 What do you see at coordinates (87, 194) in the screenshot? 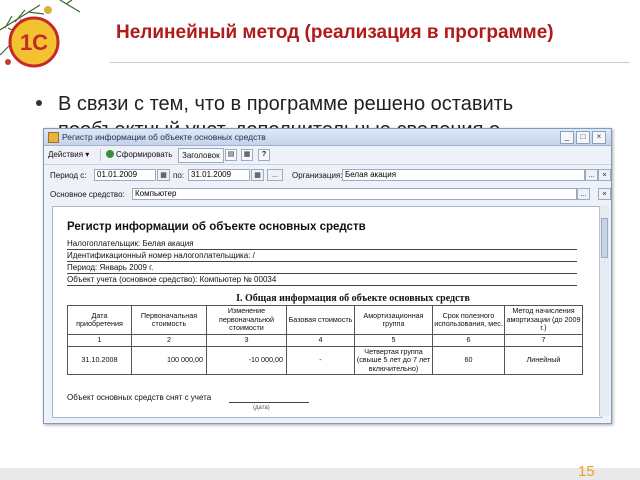
I see `asset-label: Основное средство:` at bounding box center [87, 194].